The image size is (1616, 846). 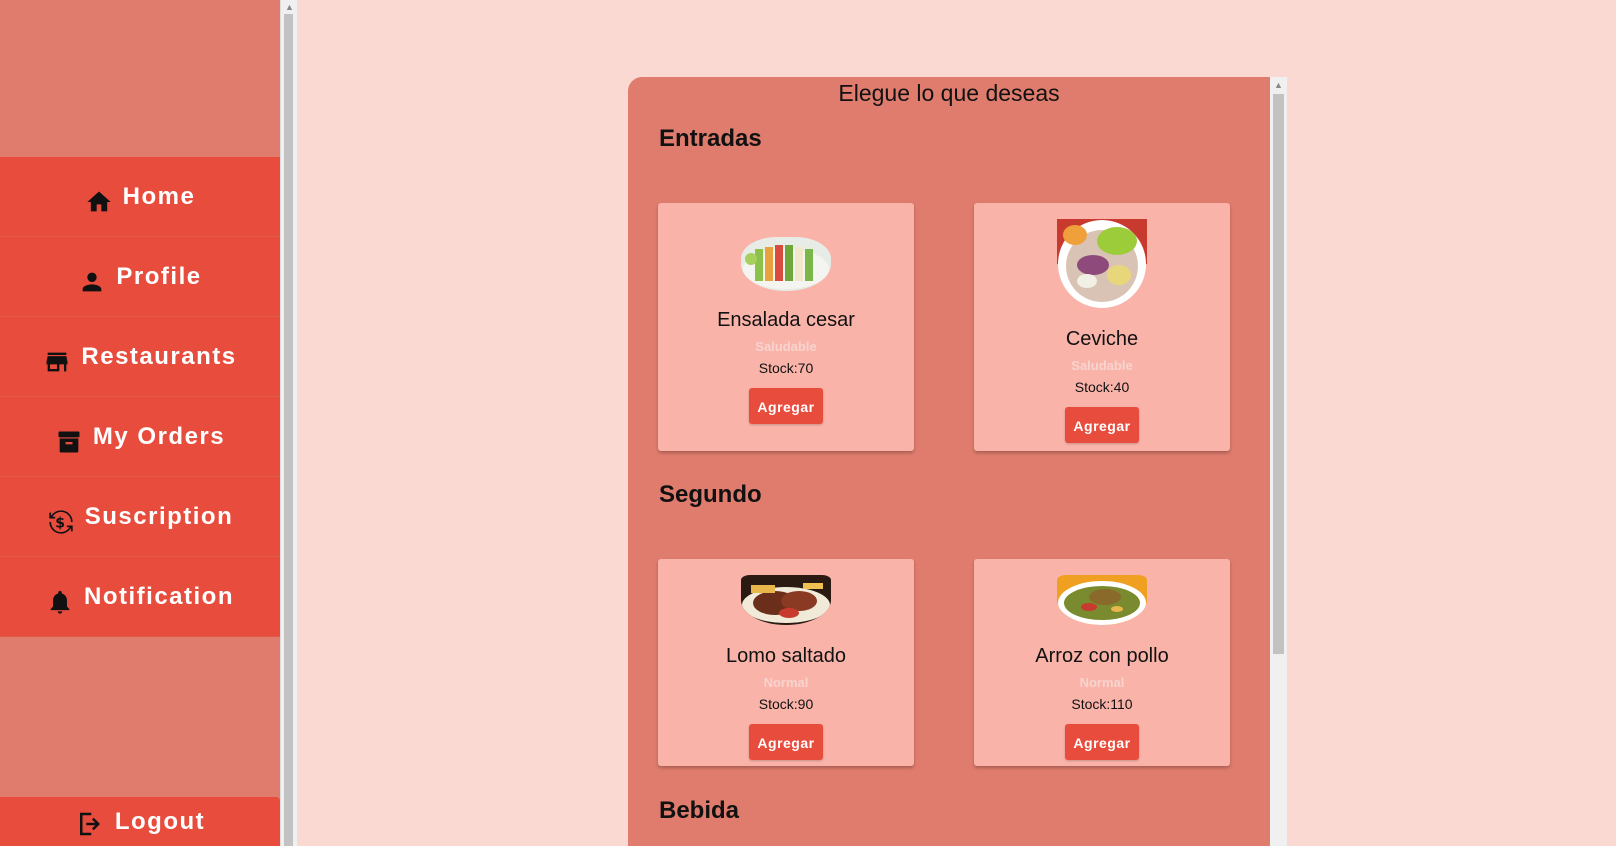 I want to click on sidebar-item-label: Home, so click(x=159, y=196).